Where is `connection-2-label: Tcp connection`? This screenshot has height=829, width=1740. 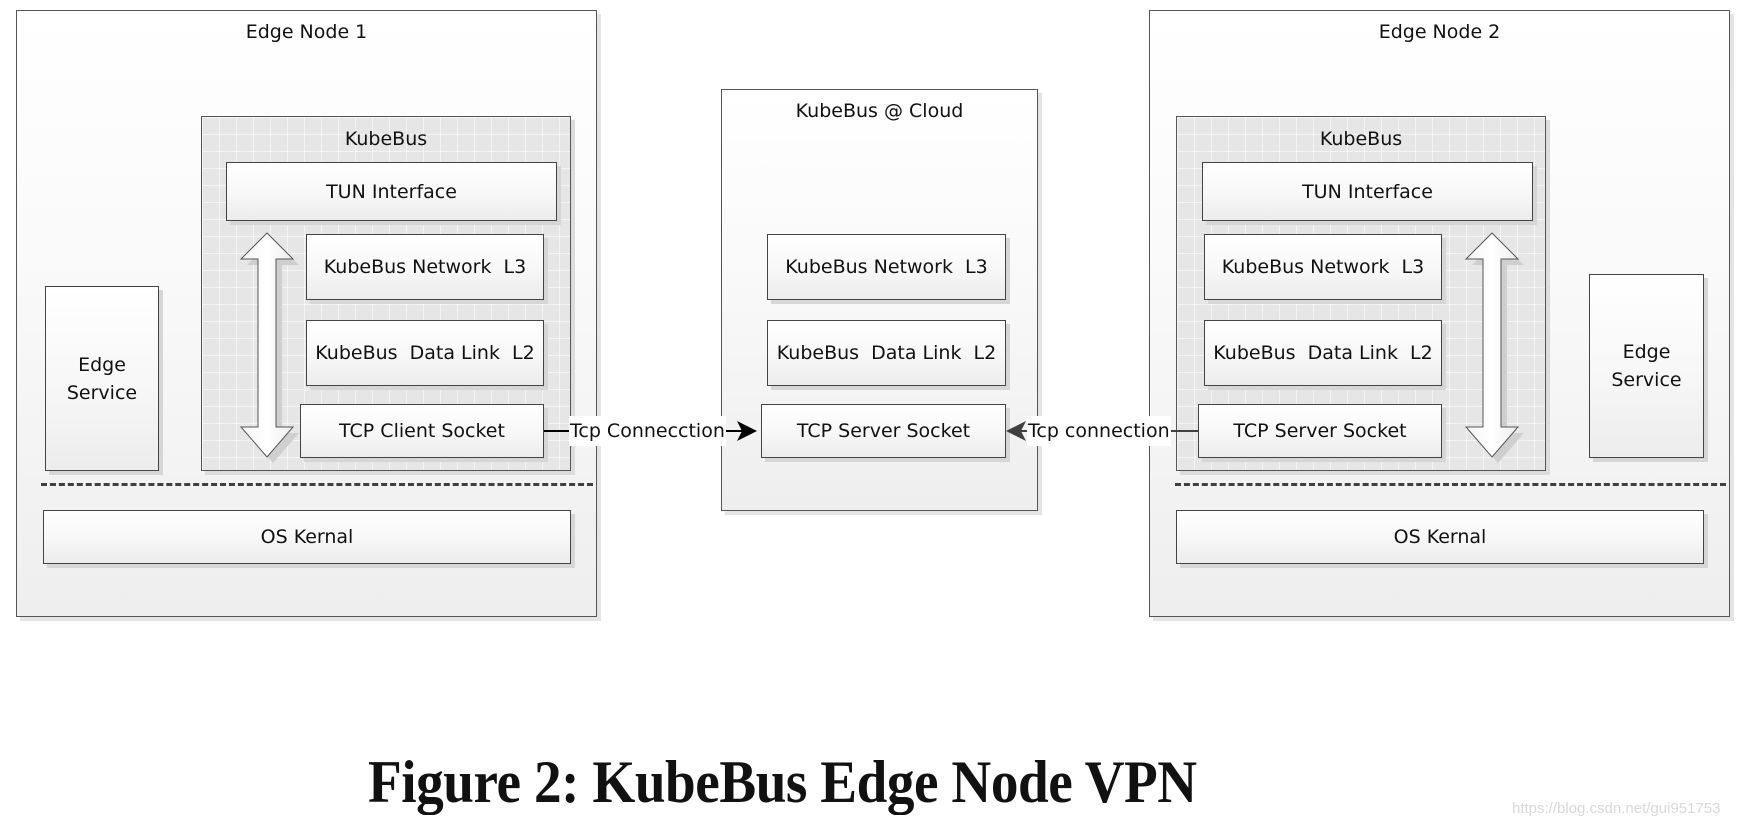 connection-2-label: Tcp connection is located at coordinates (1099, 431).